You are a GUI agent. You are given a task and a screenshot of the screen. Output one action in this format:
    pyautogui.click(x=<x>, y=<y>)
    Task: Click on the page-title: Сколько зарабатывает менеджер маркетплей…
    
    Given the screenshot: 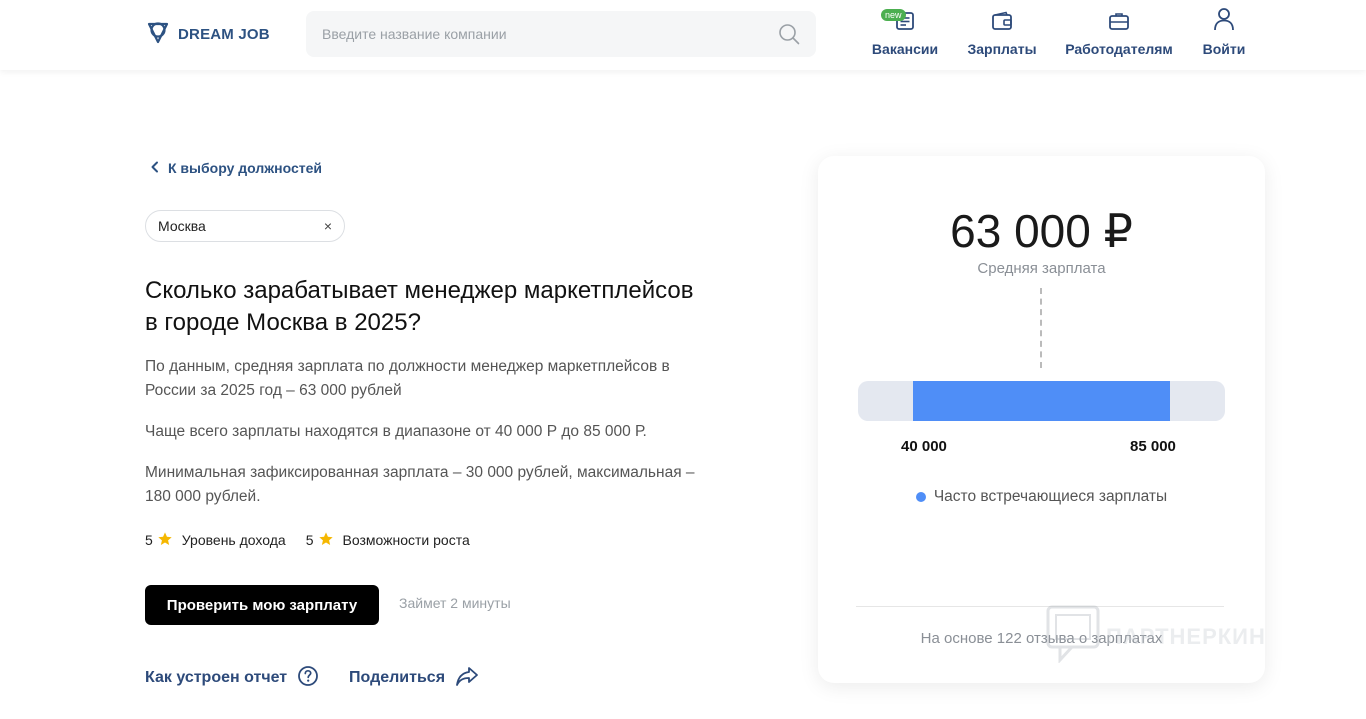 What is the action you would take?
    pyautogui.click(x=419, y=306)
    